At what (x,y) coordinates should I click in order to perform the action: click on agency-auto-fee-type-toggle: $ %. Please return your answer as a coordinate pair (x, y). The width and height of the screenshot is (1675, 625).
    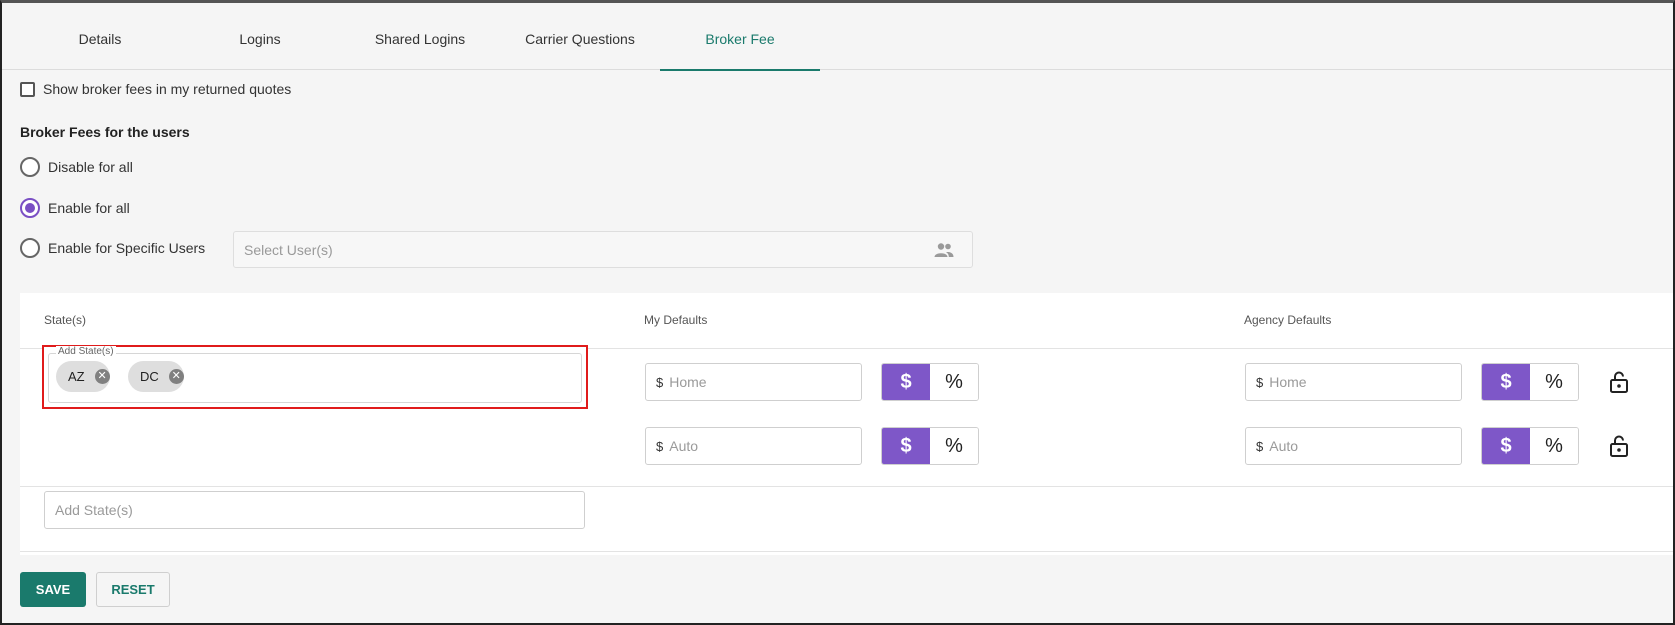
    Looking at the image, I should click on (1530, 446).